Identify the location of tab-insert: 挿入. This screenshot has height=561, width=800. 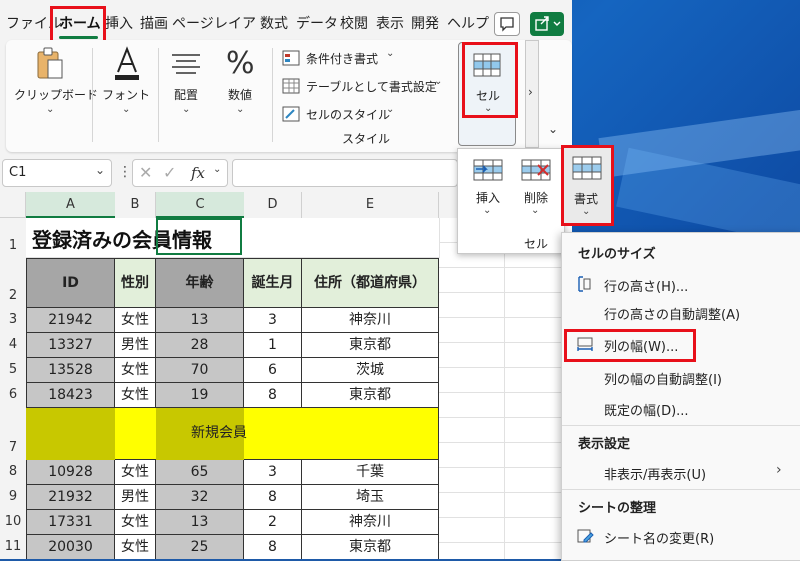
(119, 24).